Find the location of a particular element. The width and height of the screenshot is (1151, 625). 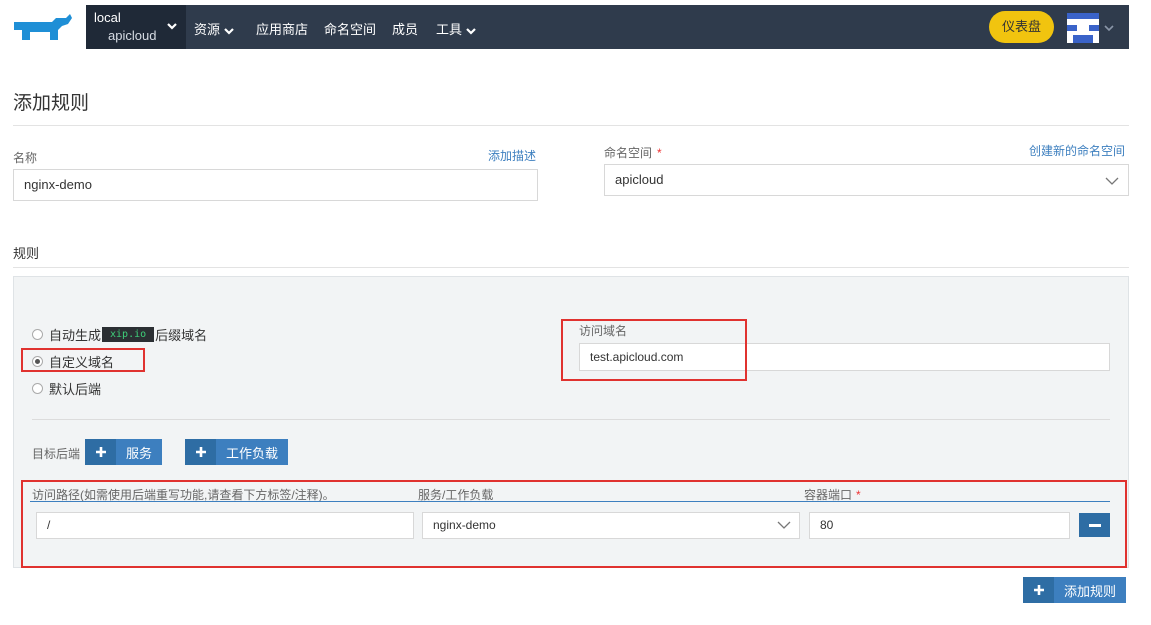

nav-namespaces: 命名空间 is located at coordinates (350, 28).